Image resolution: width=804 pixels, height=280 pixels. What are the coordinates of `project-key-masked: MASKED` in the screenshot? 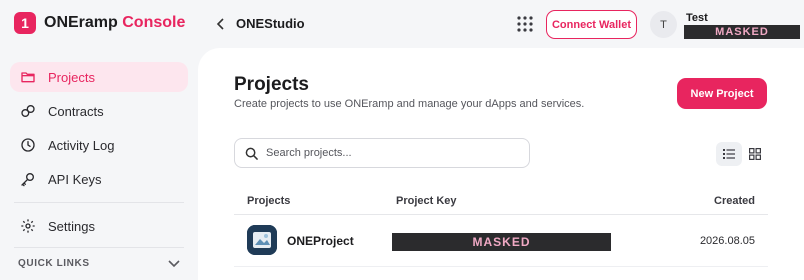 It's located at (501, 242).